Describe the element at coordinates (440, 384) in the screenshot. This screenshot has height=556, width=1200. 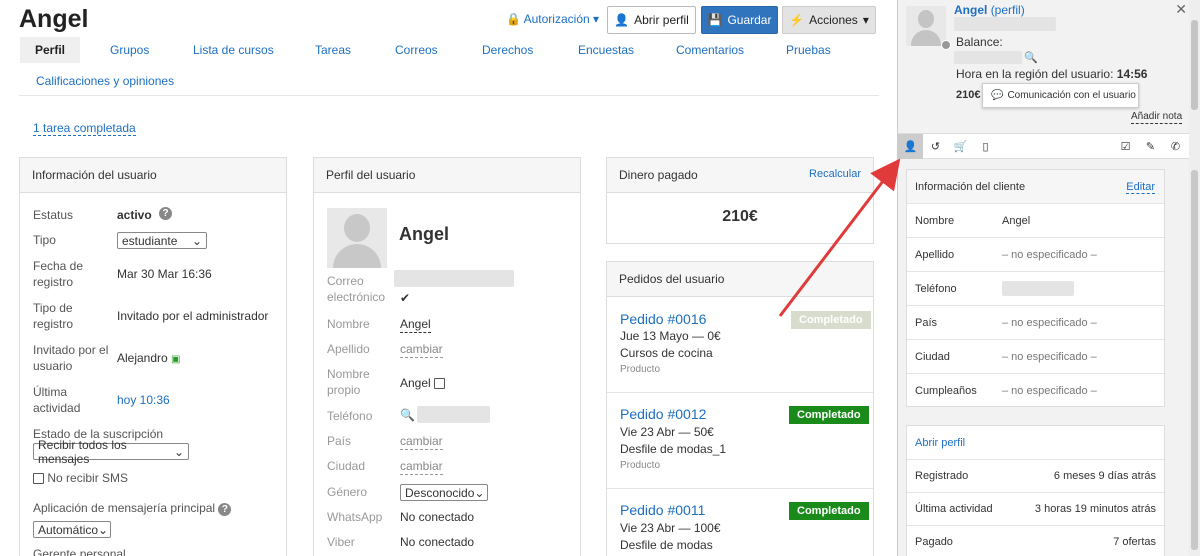
I see `own-name-checkbox` at that location.